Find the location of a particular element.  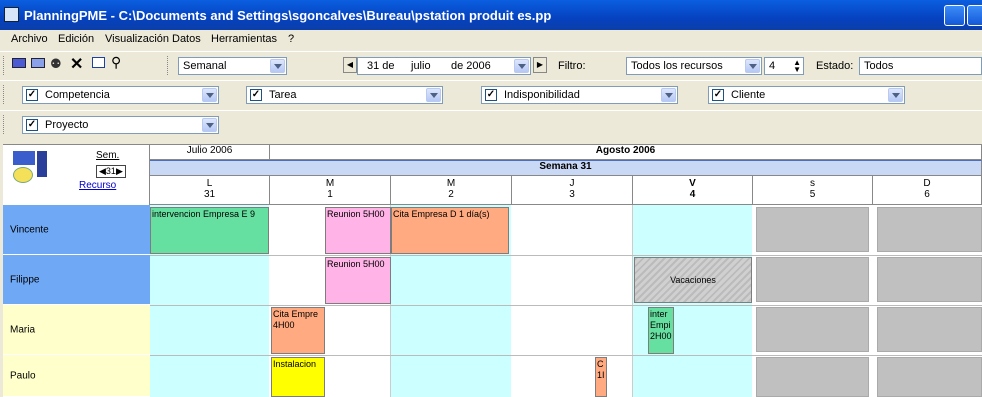

tarea-filter: ✓ Tarea is located at coordinates (344, 95).